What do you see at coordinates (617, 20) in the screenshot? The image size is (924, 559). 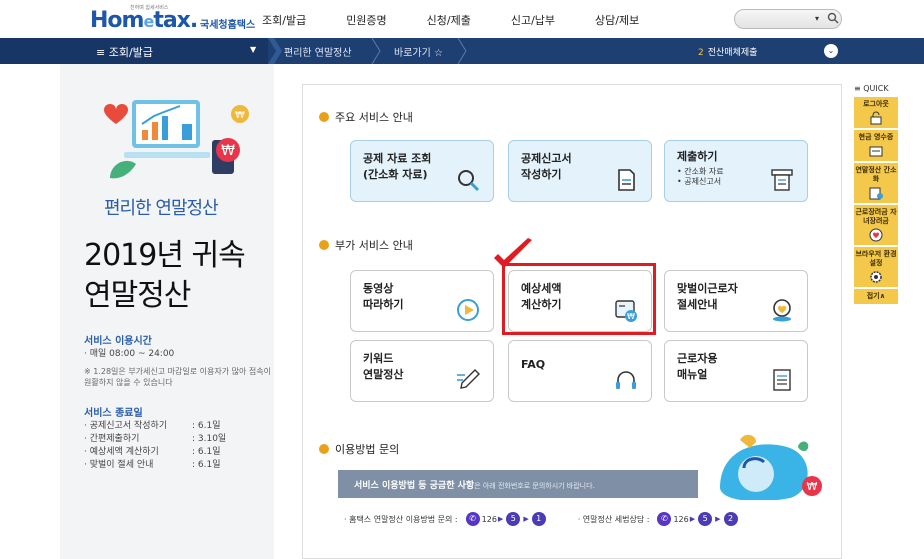 I see `topnav-consult: 상담/제보` at bounding box center [617, 20].